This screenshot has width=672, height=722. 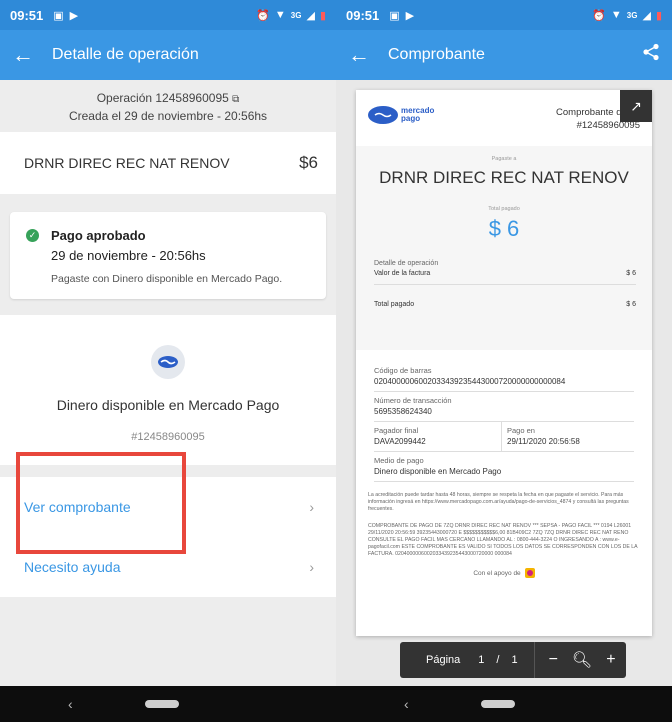 I want to click on page-total: 1, so click(x=514, y=660).